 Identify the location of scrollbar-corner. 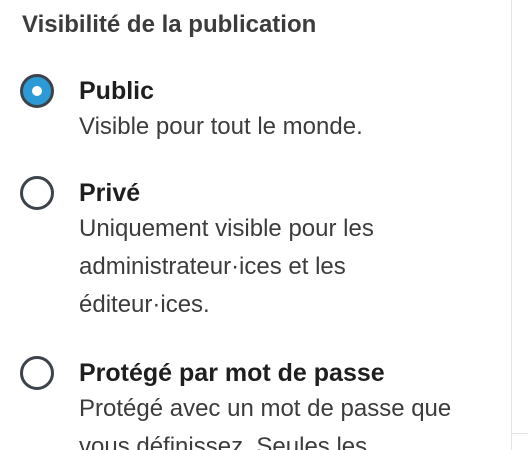
(520, 441).